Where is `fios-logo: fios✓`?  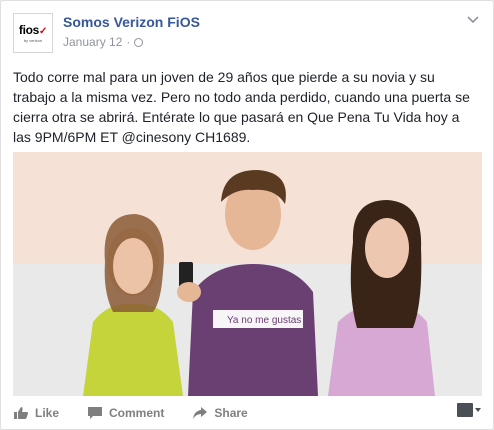
fios-logo: fios✓ is located at coordinates (33, 29).